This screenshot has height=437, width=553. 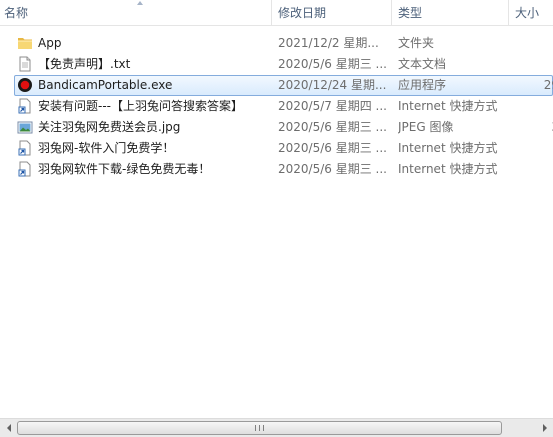 What do you see at coordinates (534, 127) in the screenshot?
I see `file-size: 3` at bounding box center [534, 127].